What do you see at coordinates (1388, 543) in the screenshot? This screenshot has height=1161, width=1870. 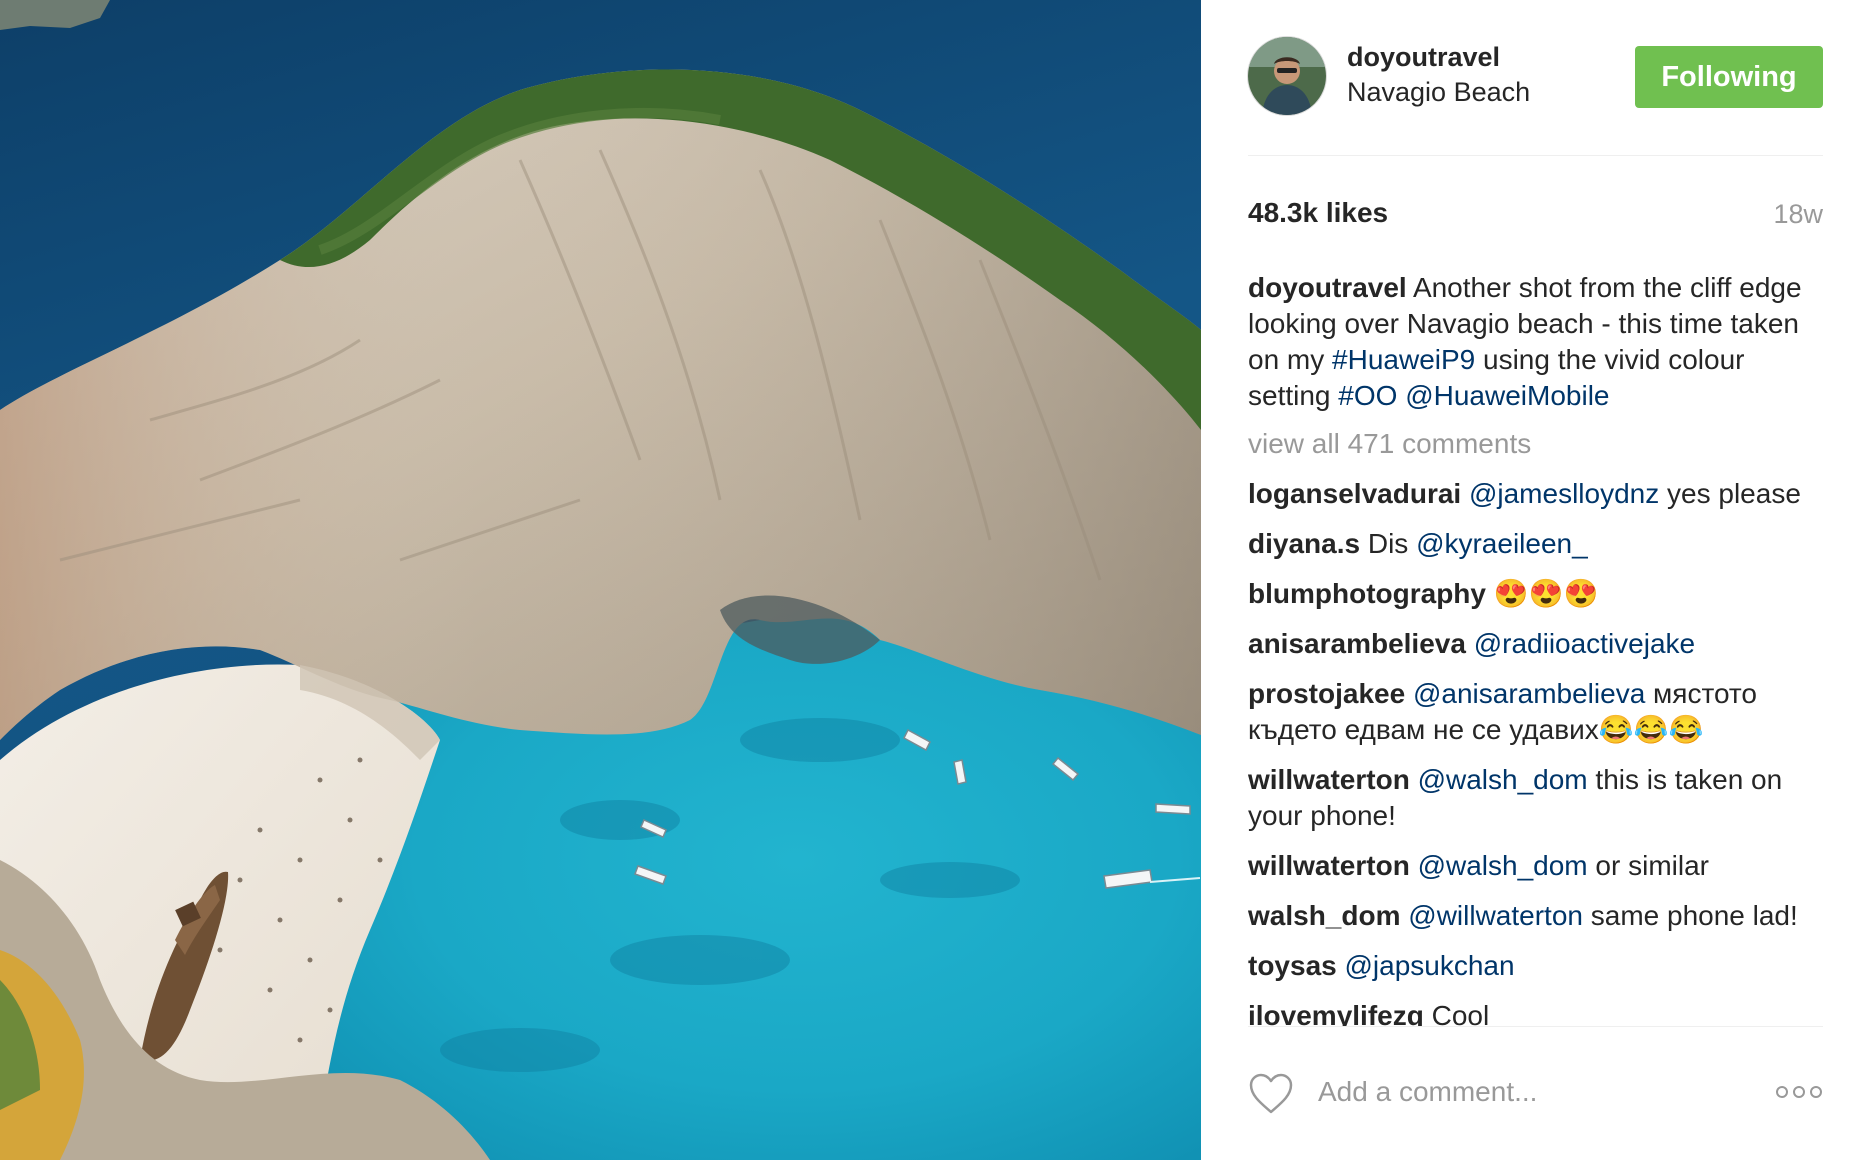 I see `comment-text: Dis` at bounding box center [1388, 543].